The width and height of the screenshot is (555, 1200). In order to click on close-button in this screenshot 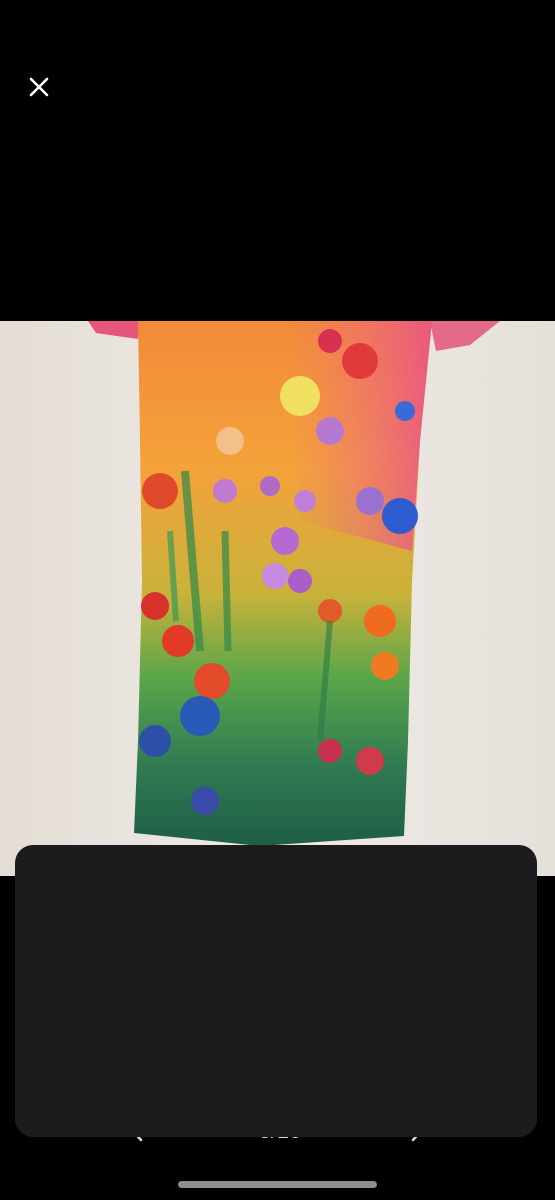, I will do `click(39, 89)`.